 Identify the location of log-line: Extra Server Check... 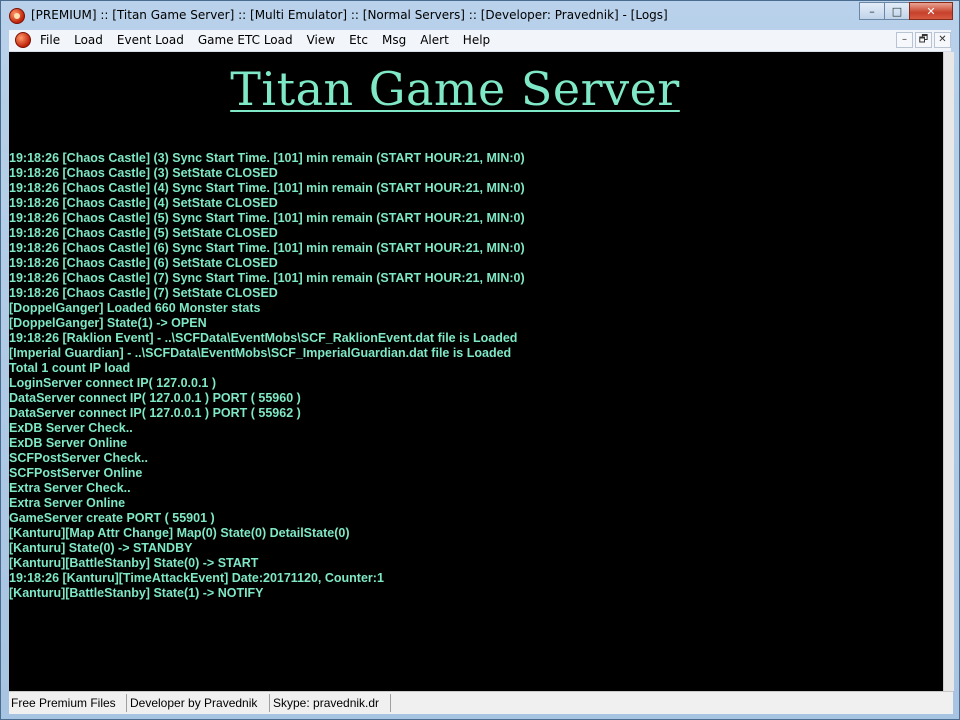
(70, 488).